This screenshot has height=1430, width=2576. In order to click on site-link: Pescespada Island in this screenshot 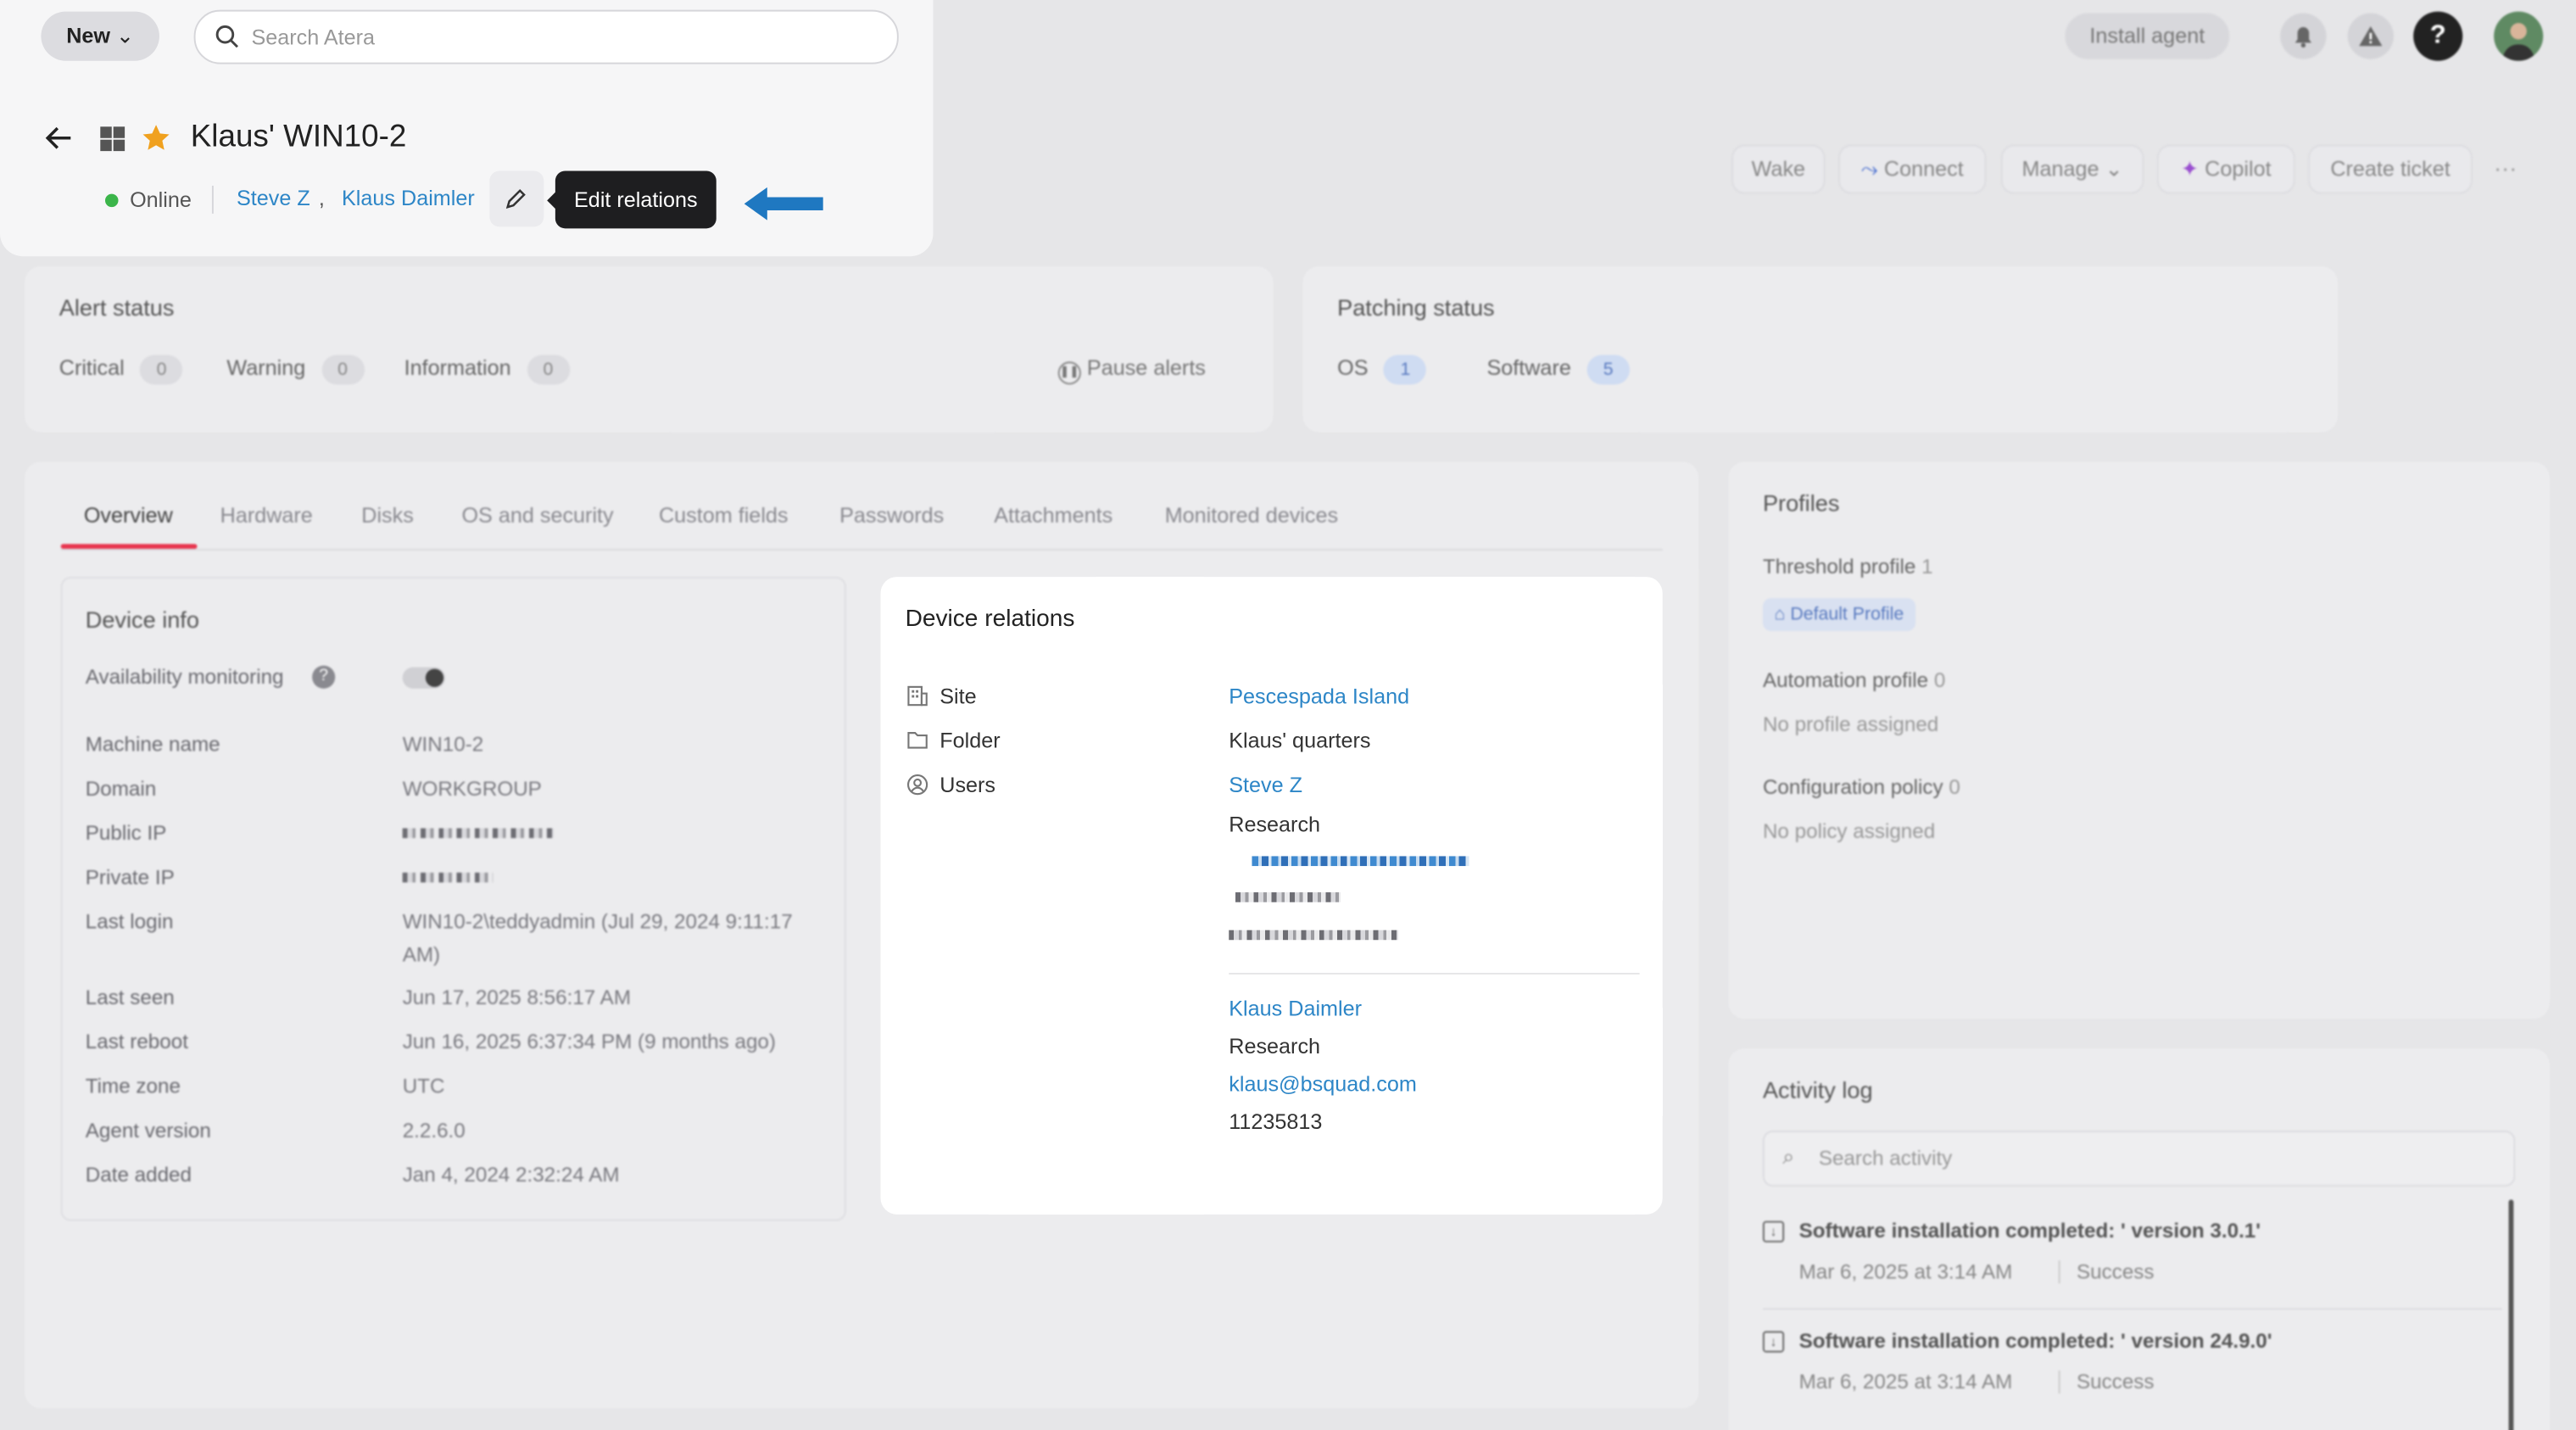, I will do `click(1319, 696)`.